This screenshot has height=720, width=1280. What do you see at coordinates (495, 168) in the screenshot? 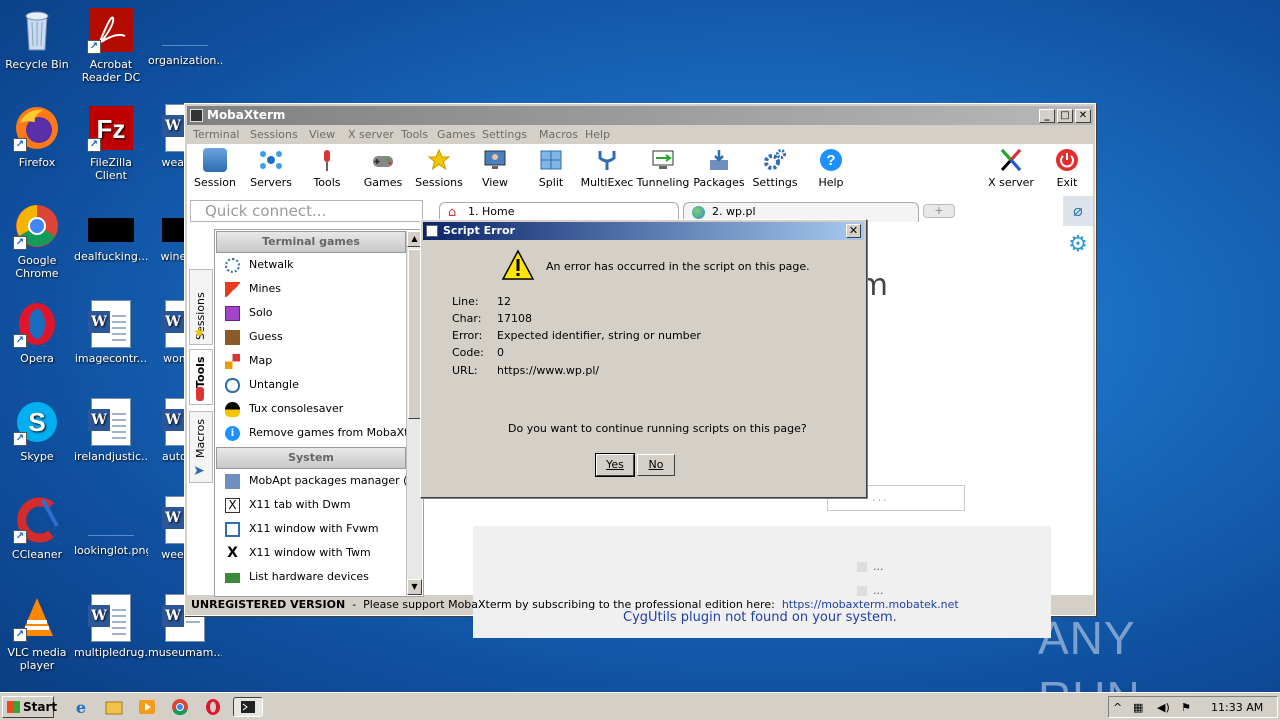
I see `view-button: View` at bounding box center [495, 168].